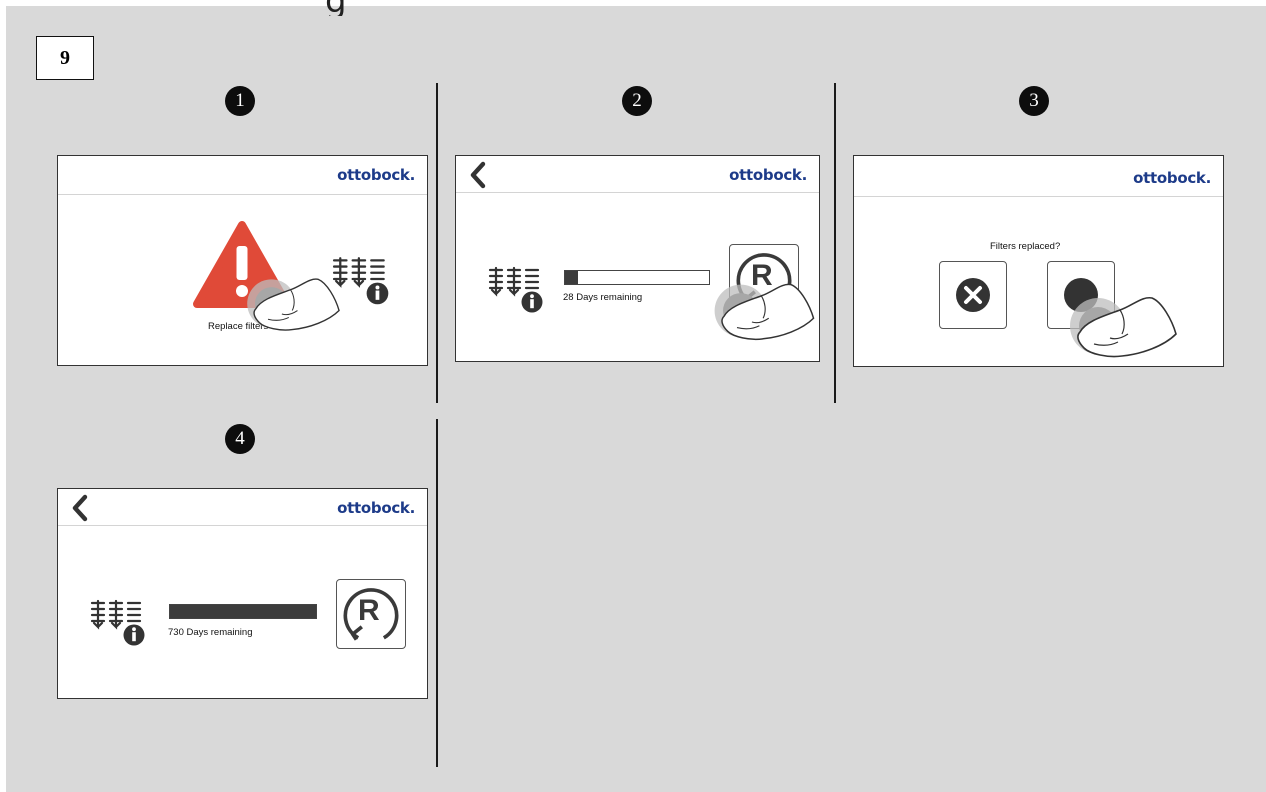  What do you see at coordinates (240, 101) in the screenshot?
I see `step-marker-1: 1` at bounding box center [240, 101].